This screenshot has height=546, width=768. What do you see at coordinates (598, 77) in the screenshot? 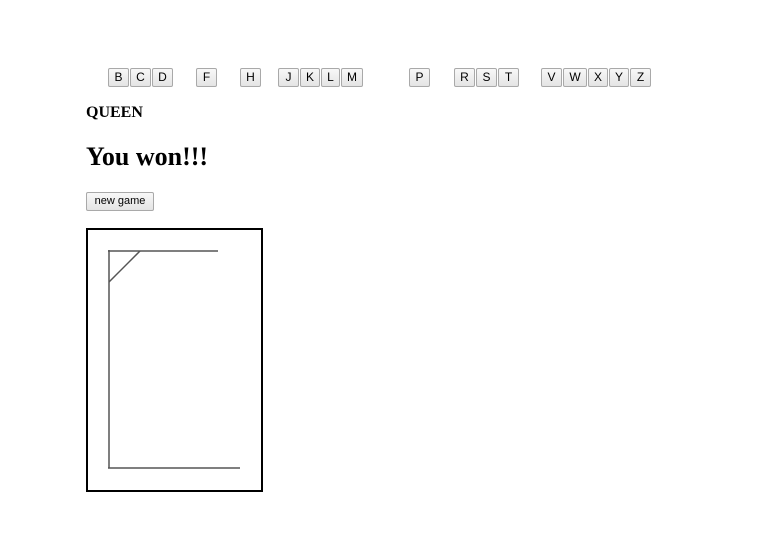
I see `letter-button-x: X` at bounding box center [598, 77].